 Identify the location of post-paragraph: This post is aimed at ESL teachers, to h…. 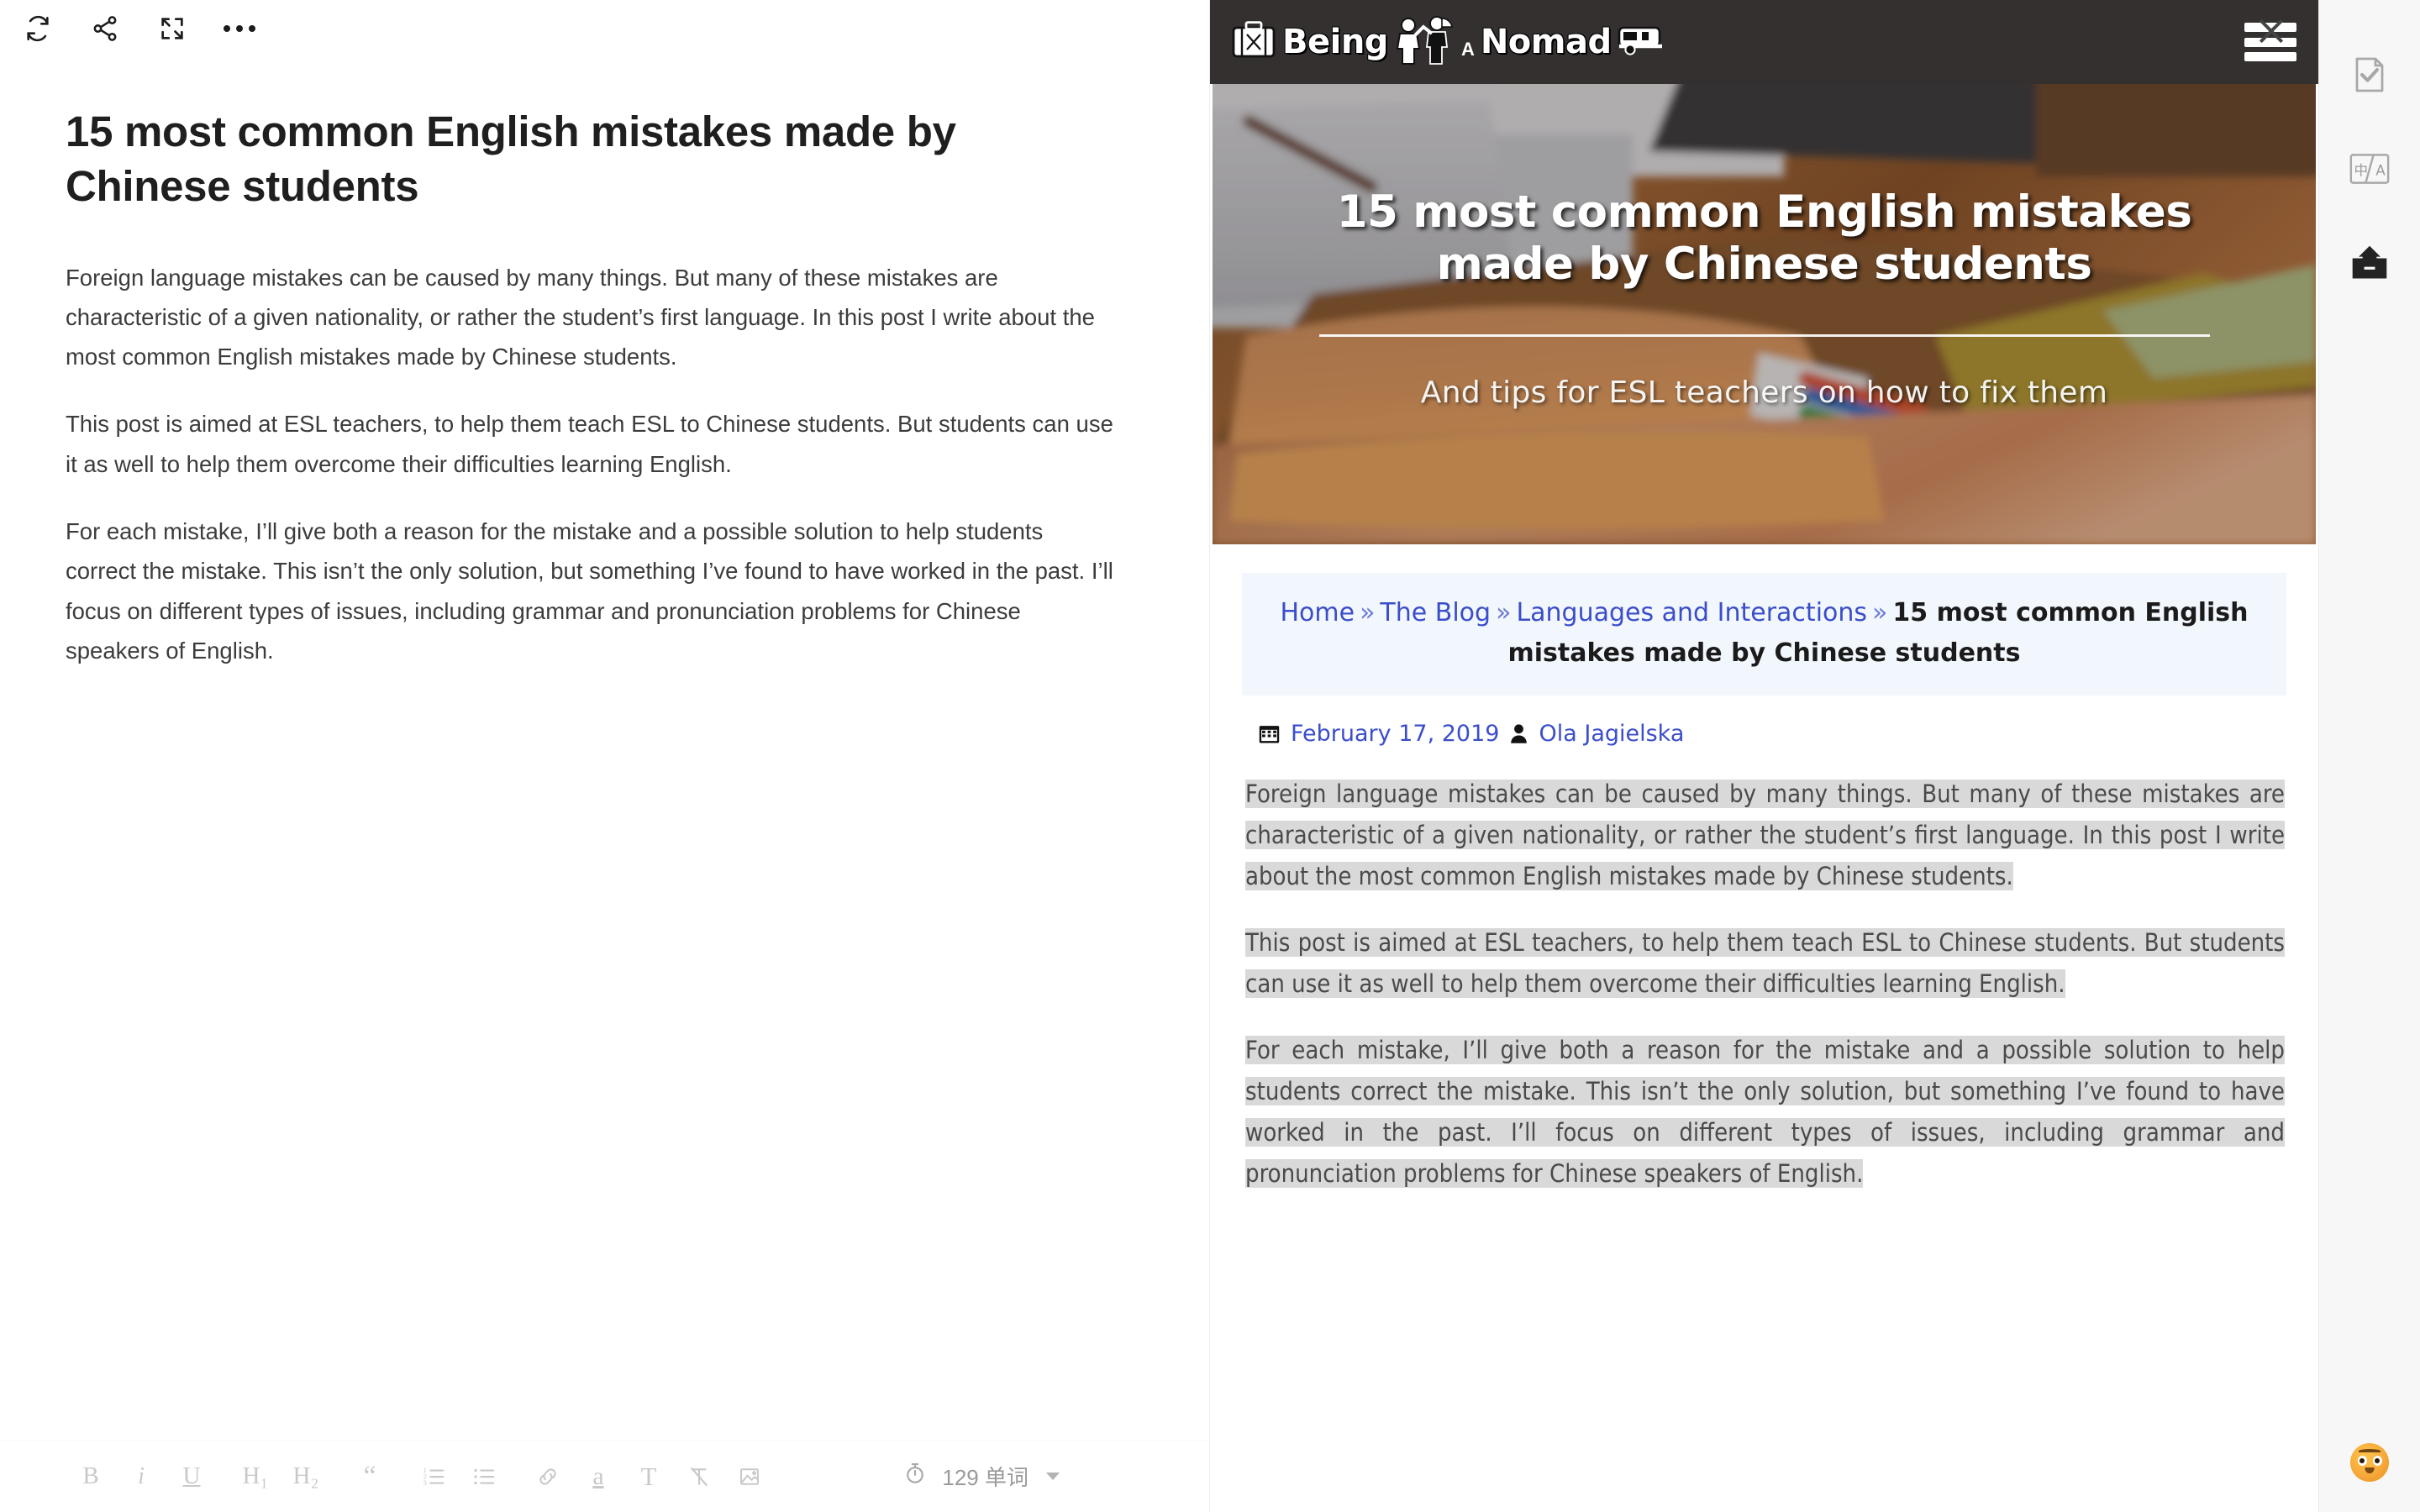
(1765, 963).